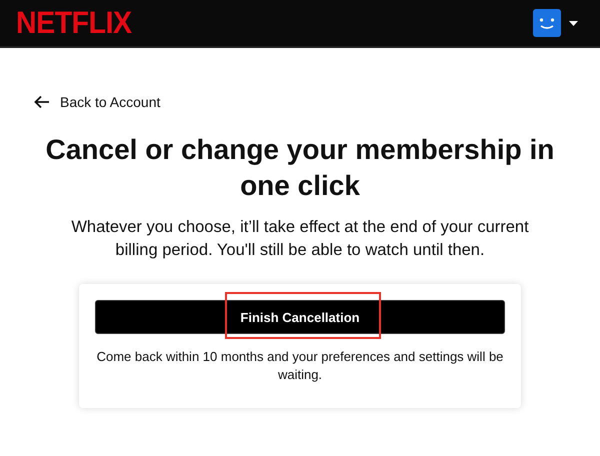 The image size is (600, 456). I want to click on page-title: Cancel or change your membership in one click, so click(300, 168).